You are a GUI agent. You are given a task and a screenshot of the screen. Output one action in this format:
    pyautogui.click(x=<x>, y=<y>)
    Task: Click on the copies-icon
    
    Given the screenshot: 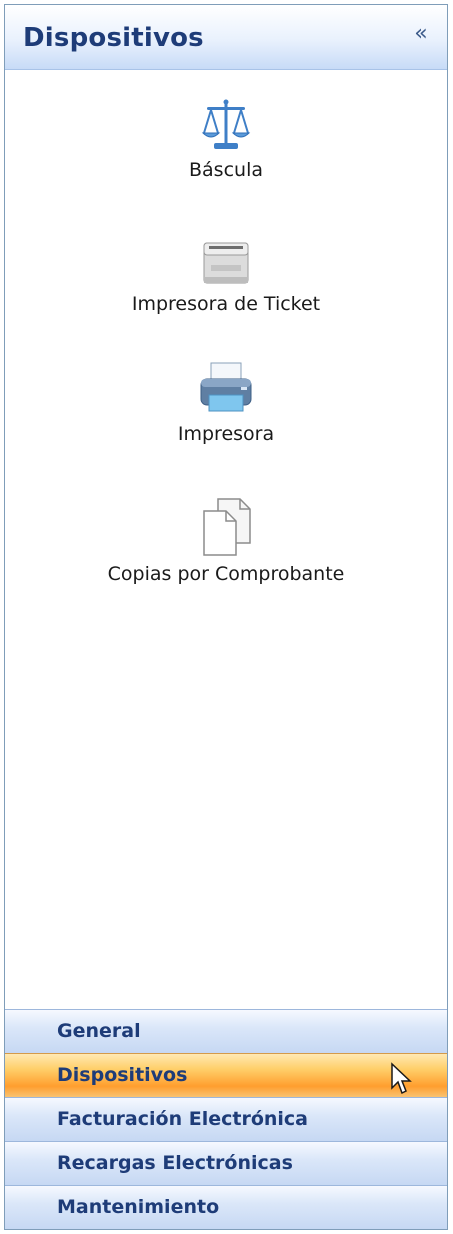 What is the action you would take?
    pyautogui.click(x=227, y=527)
    